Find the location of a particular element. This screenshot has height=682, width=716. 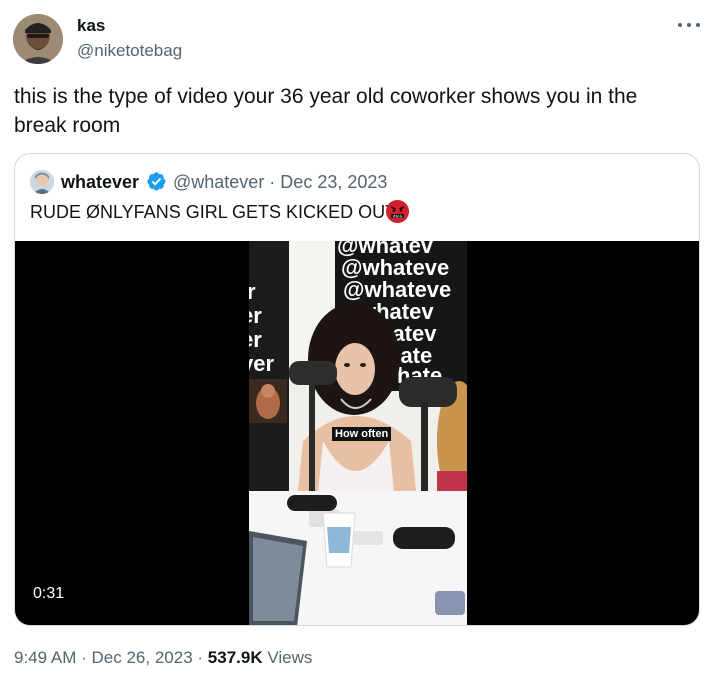

svg-text: ver is located at coordinates (261, 363).